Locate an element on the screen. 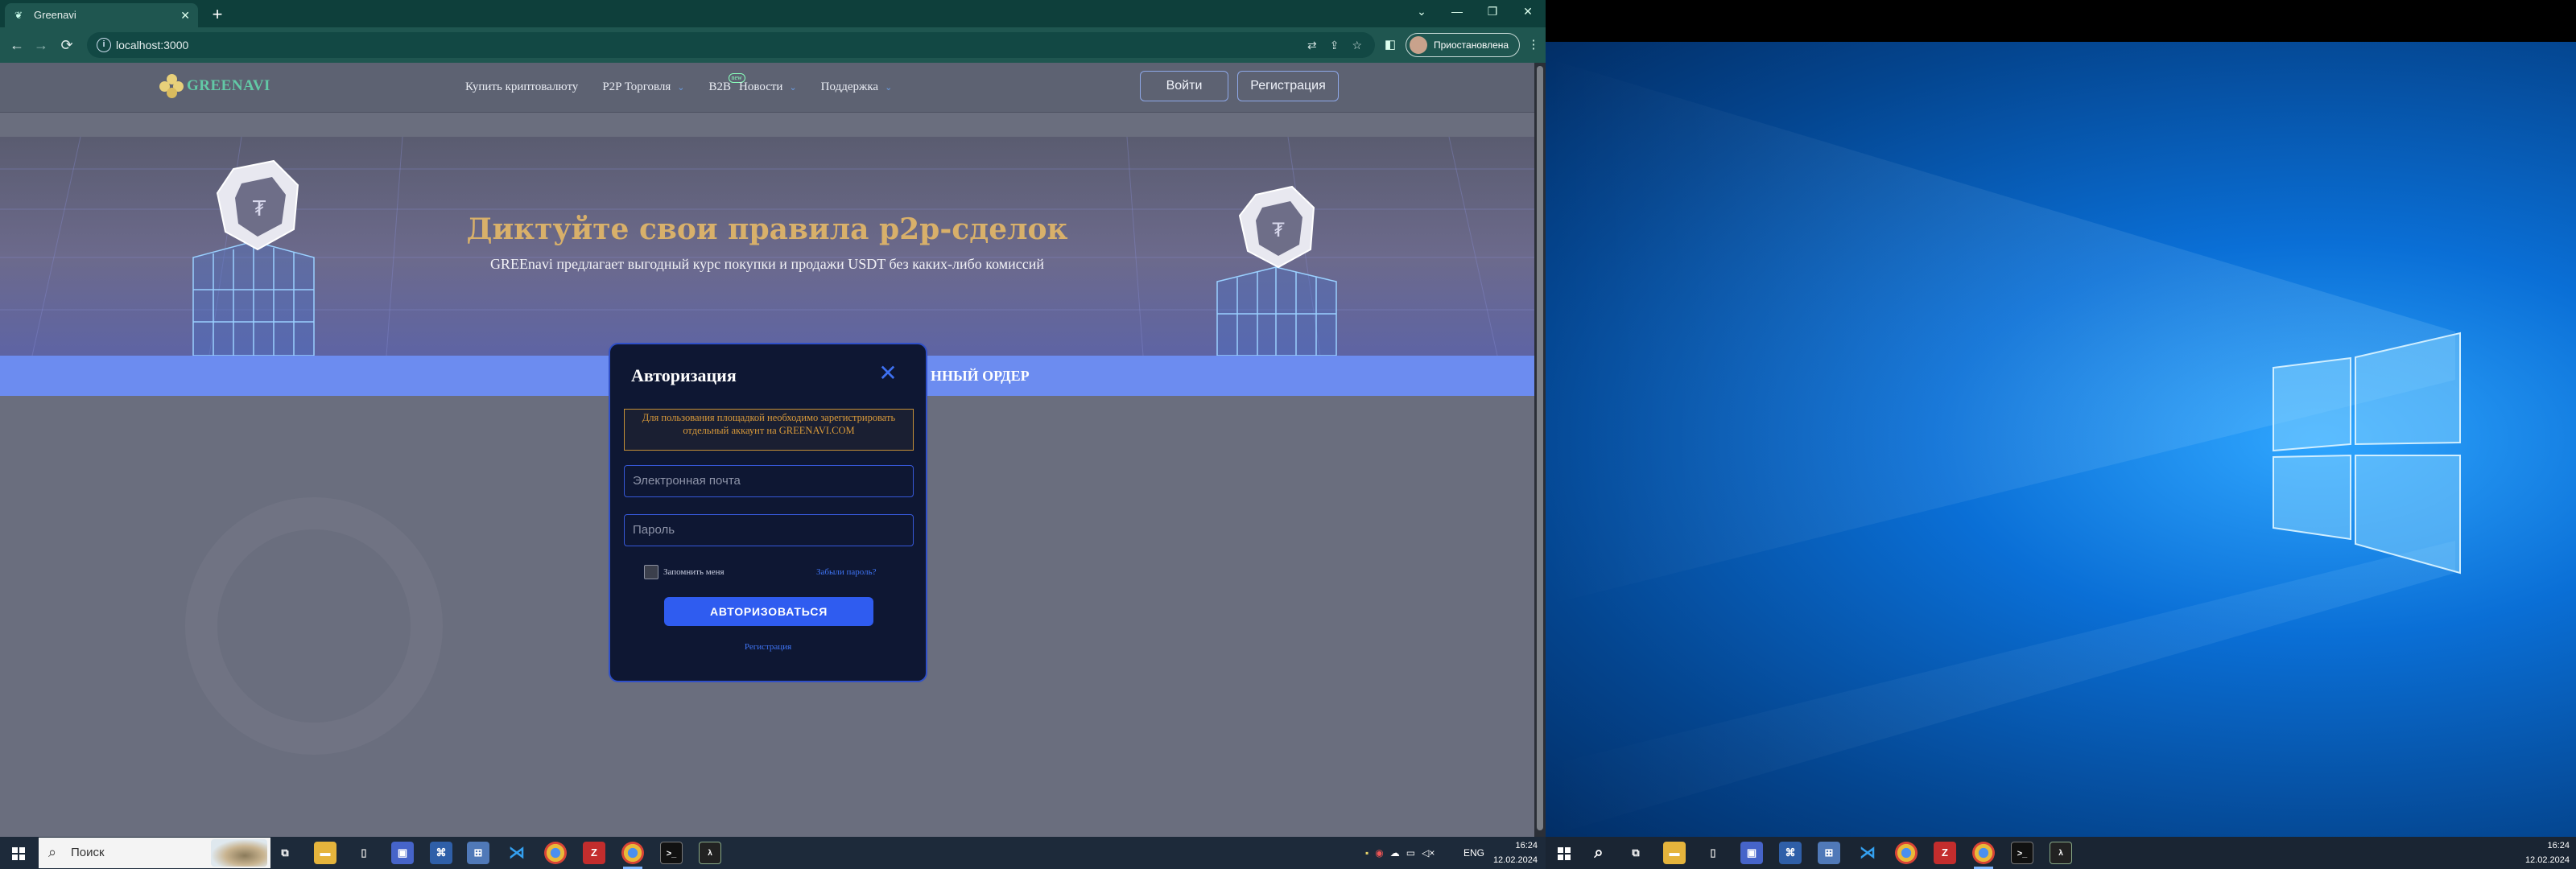 The width and height of the screenshot is (2576, 869). register-button: Регистрация is located at coordinates (1288, 86).